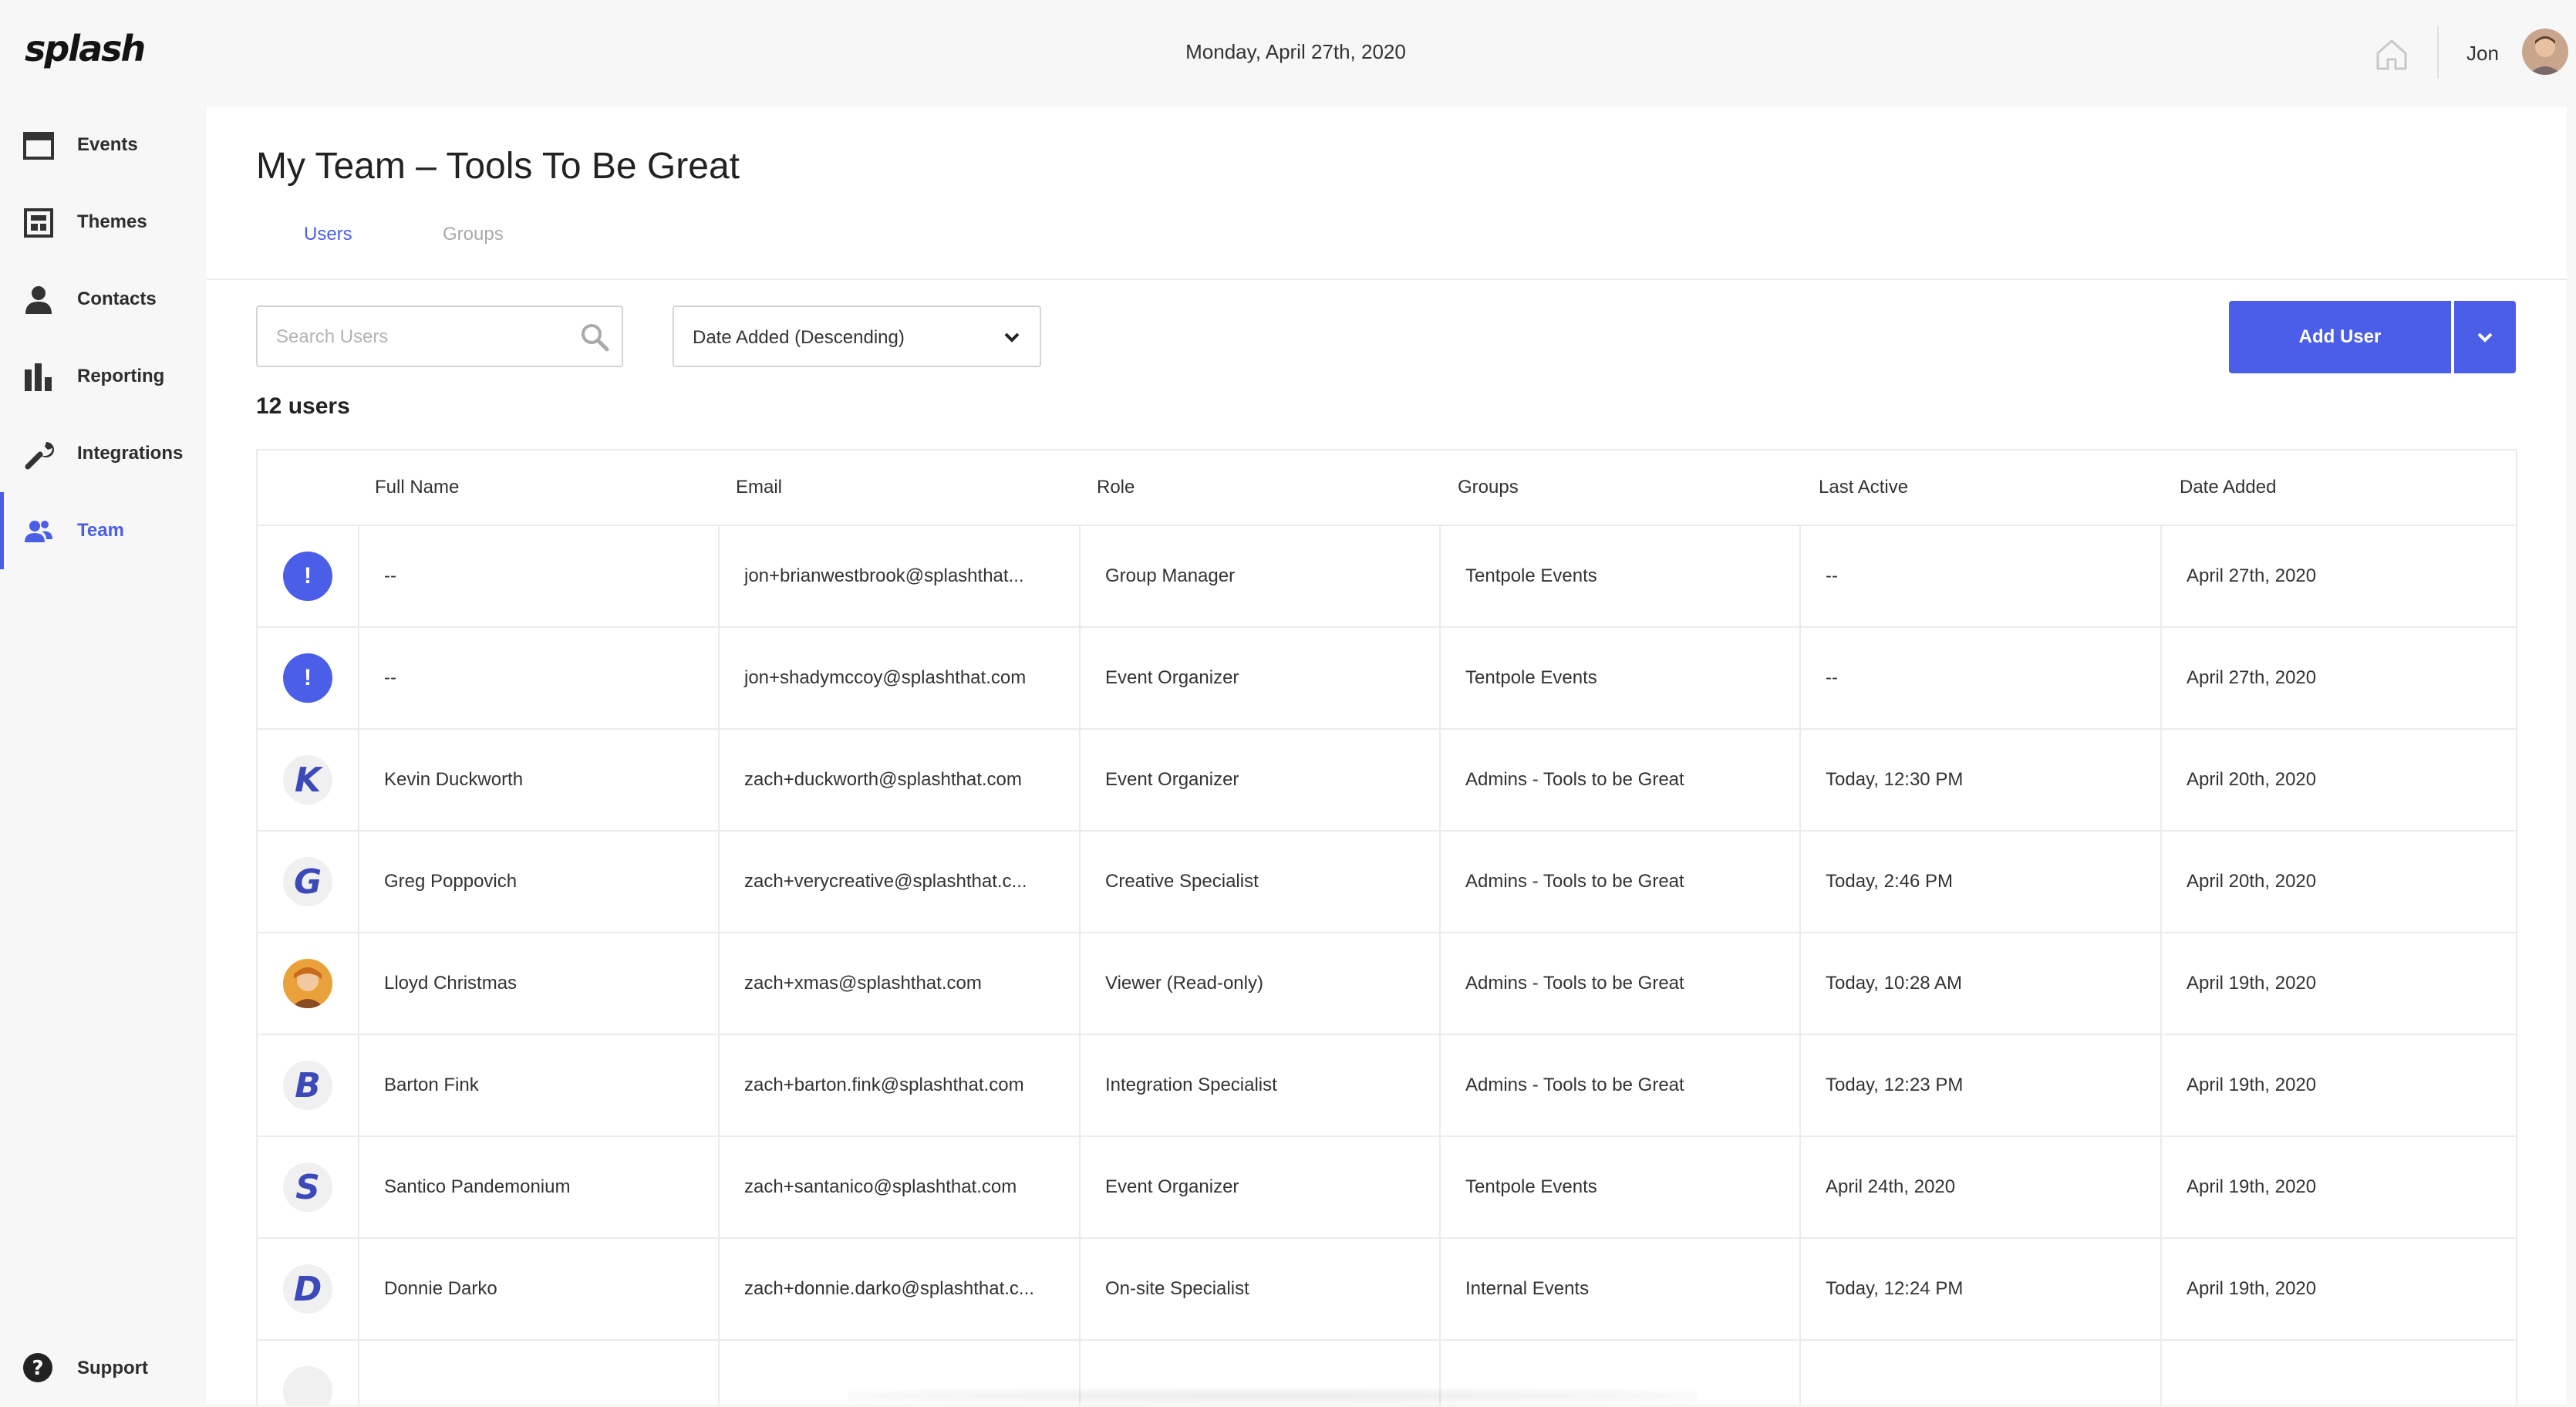 Image resolution: width=2576 pixels, height=1407 pixels. What do you see at coordinates (863, 984) in the screenshot?
I see `email-cell-text: zach+xmas@splashthat.com` at bounding box center [863, 984].